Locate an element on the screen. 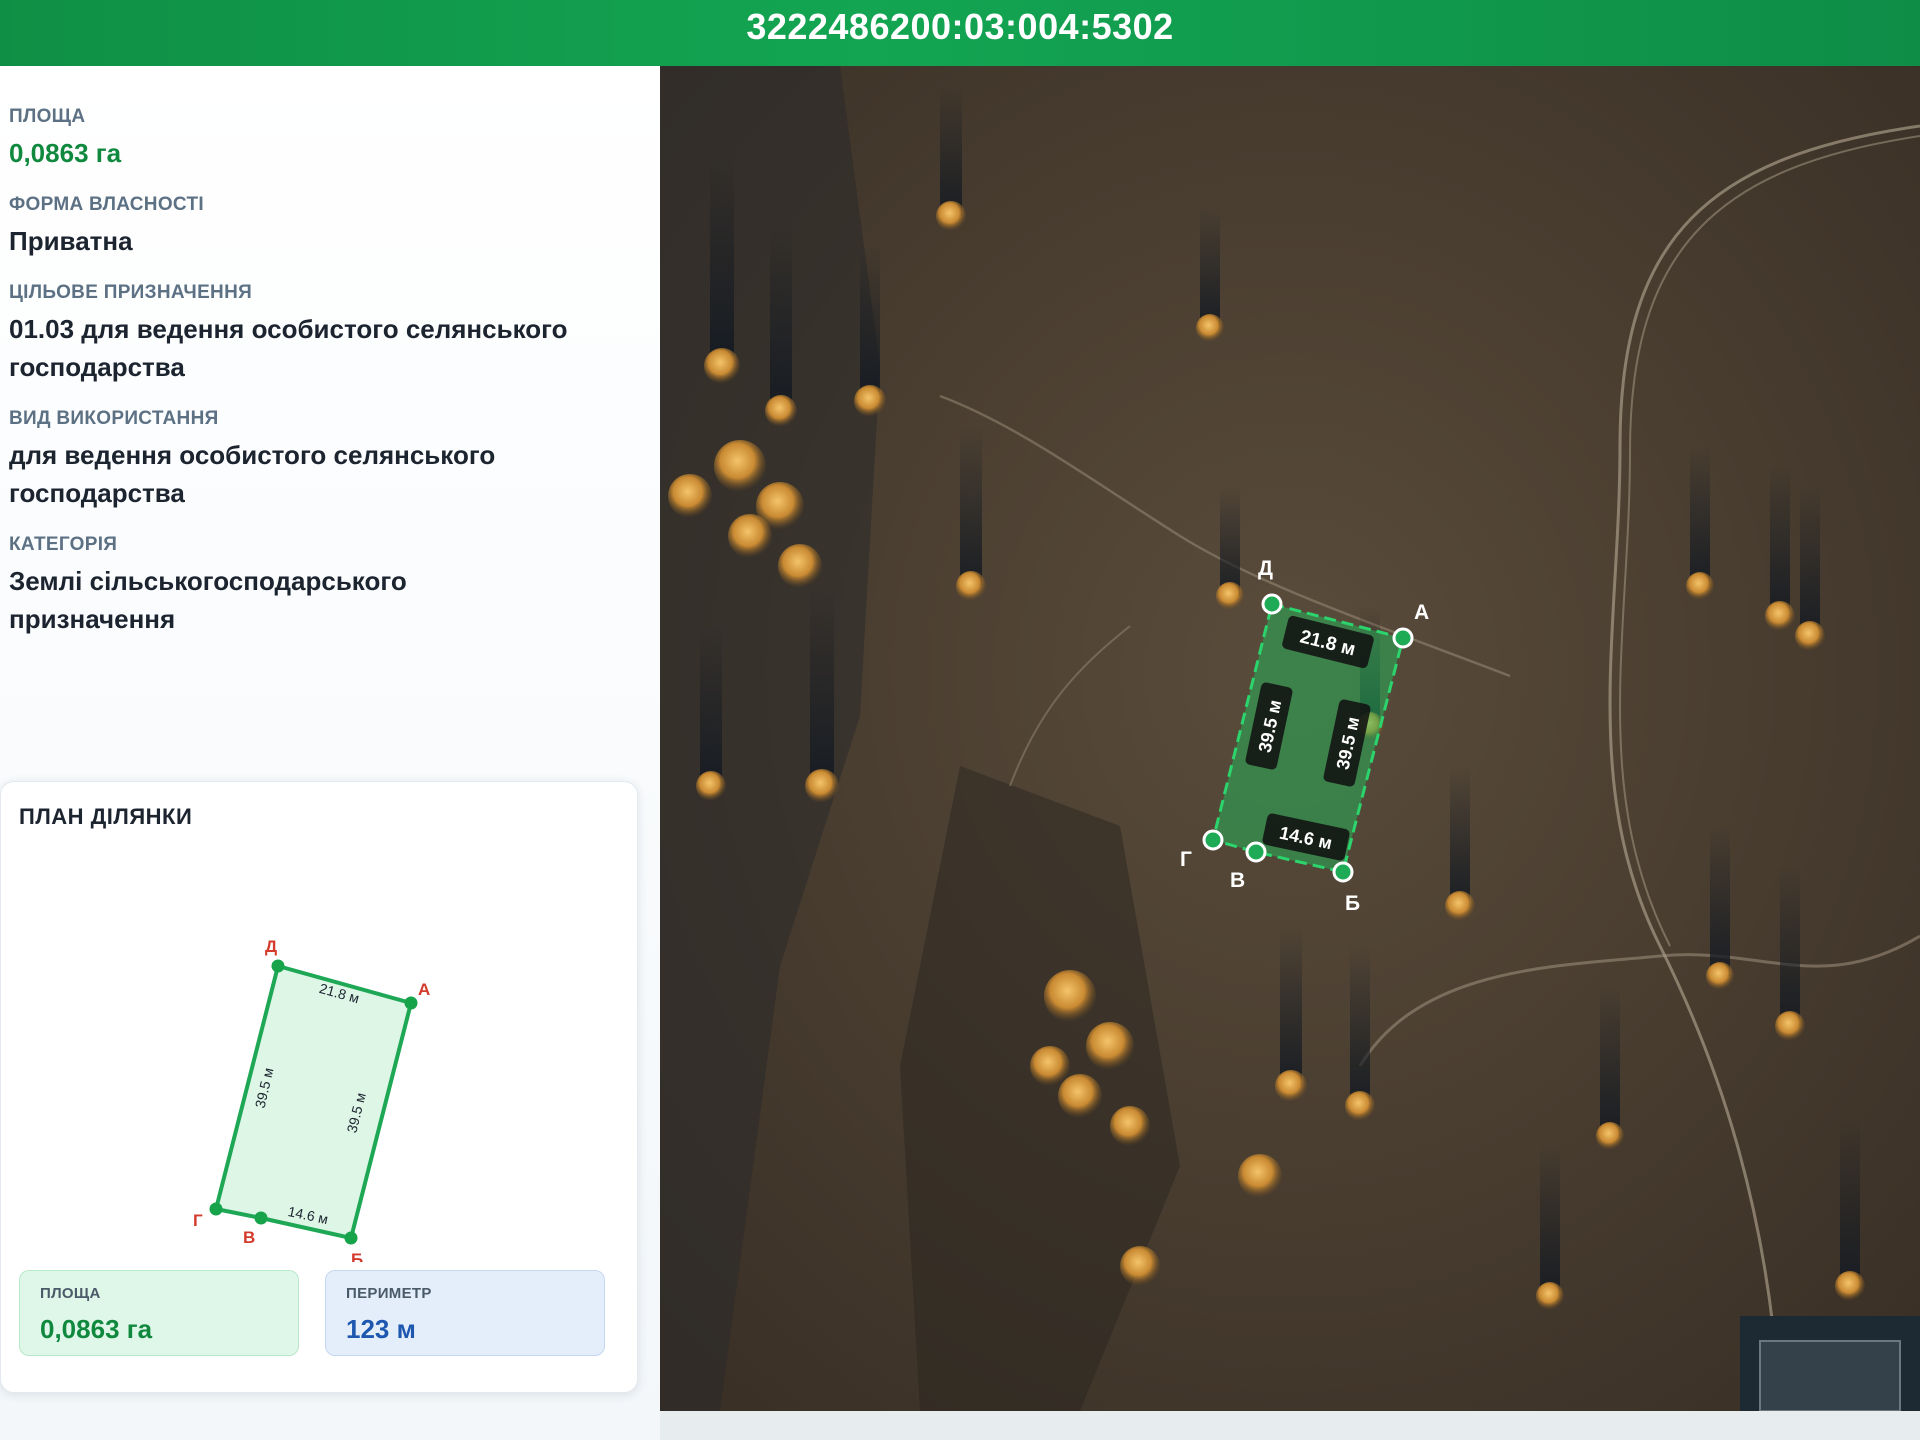  purpose-value-line1: 01.03 для ведення особистого селянського is located at coordinates (288, 329).